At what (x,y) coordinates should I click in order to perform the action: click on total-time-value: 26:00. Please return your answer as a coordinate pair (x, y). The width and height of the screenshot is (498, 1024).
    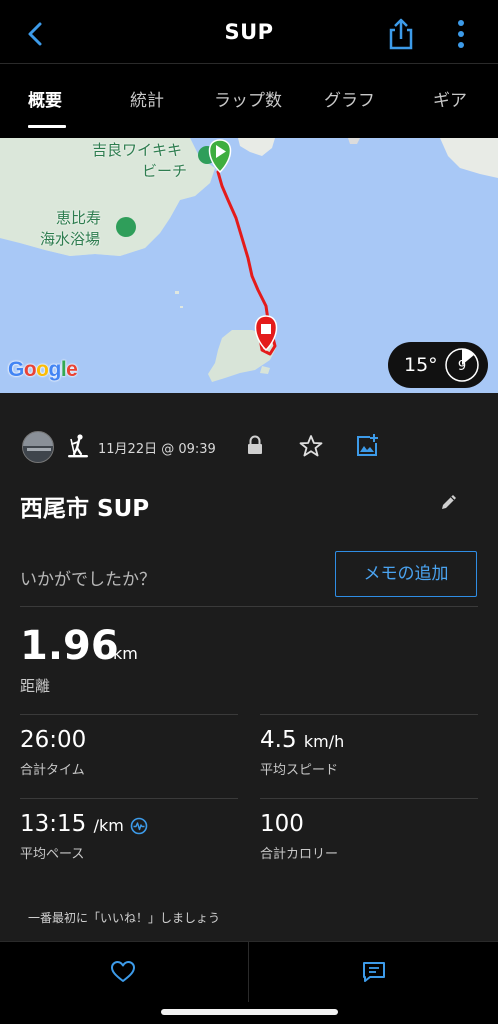
    Looking at the image, I should click on (53, 740).